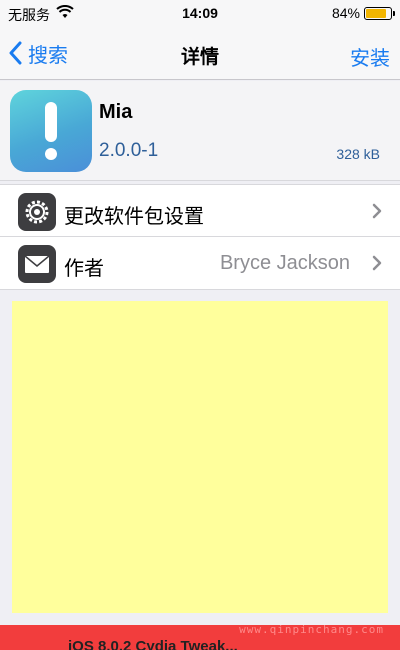 This screenshot has width=400, height=650. What do you see at coordinates (311, 629) in the screenshot?
I see `watermark-text: www.qinpinchang.com` at bounding box center [311, 629].